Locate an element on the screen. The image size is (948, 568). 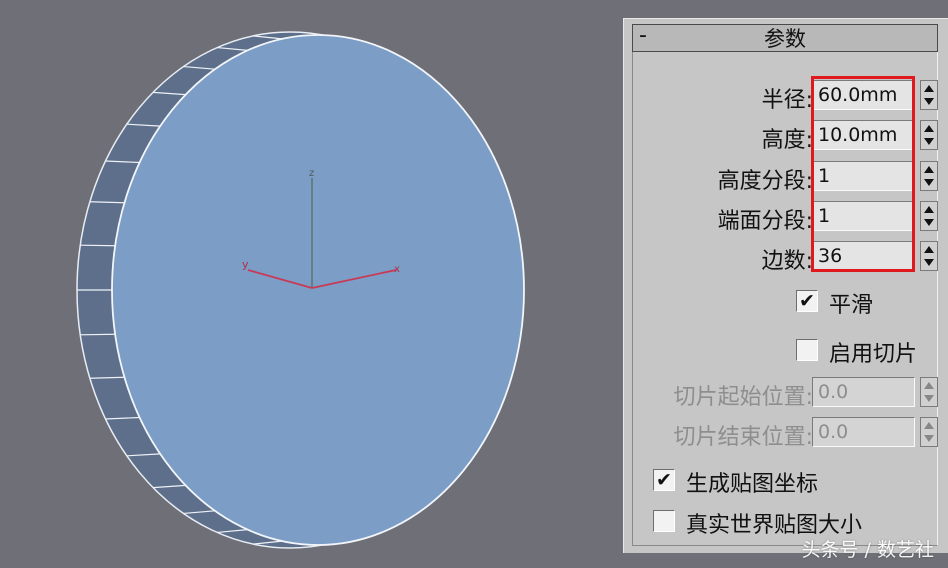
height-segments-spinner is located at coordinates (929, 176).